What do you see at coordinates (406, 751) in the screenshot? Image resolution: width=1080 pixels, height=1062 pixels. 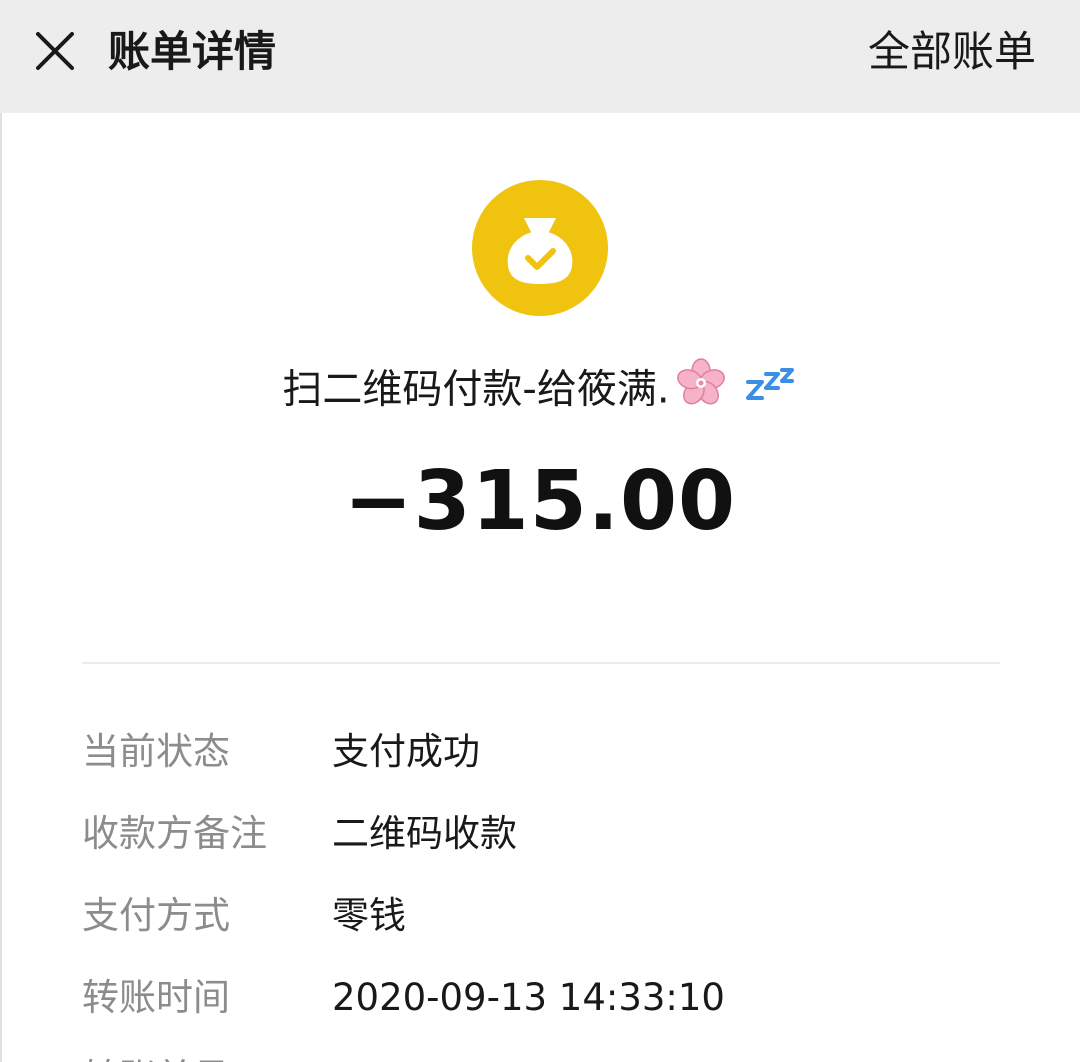 I see `detail-value: 支付成功` at bounding box center [406, 751].